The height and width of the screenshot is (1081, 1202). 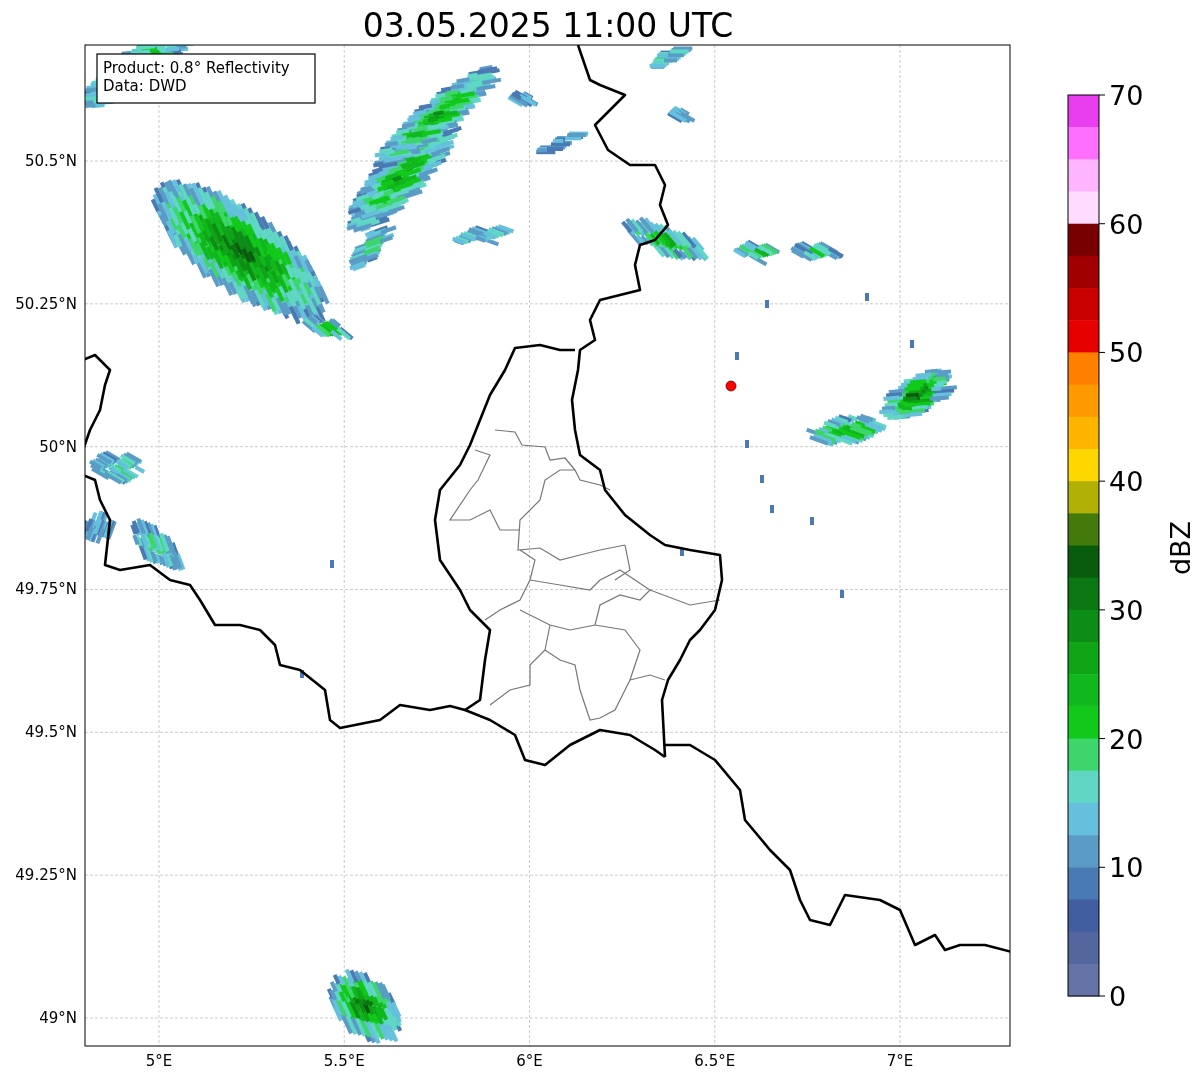 What do you see at coordinates (1126, 868) in the screenshot?
I see `colorbar-tick-label: 10` at bounding box center [1126, 868].